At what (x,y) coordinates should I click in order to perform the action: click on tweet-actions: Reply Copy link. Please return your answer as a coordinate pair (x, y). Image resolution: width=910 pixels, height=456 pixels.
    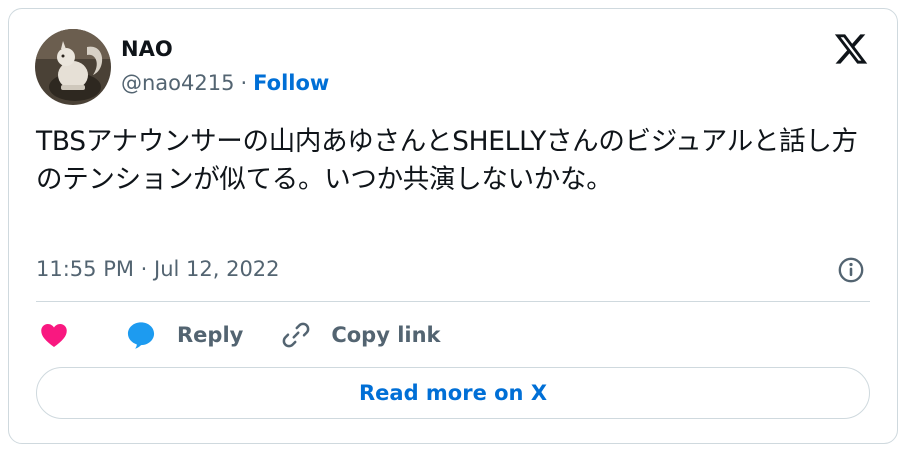
    Looking at the image, I should click on (240, 335).